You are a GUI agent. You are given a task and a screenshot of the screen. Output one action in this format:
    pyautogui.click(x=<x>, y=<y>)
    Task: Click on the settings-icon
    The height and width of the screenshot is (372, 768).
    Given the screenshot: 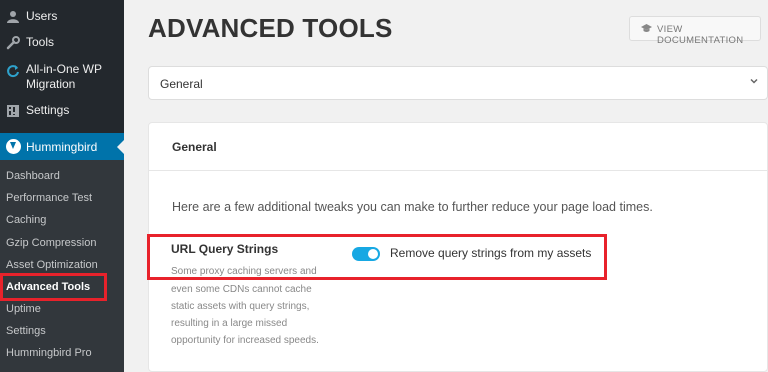 What is the action you would take?
    pyautogui.click(x=13, y=111)
    